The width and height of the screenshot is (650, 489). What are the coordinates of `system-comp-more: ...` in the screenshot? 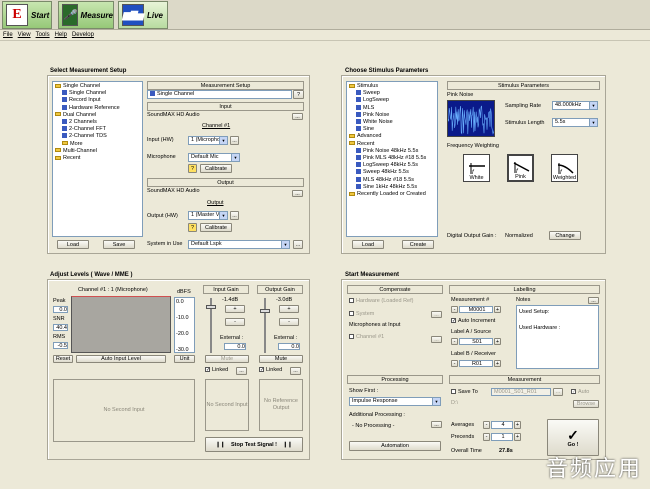 It's located at (436, 314).